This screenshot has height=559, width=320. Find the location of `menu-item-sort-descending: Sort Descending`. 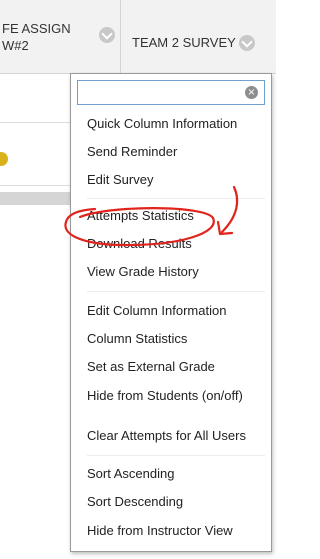

menu-item-sort-descending: Sort Descending is located at coordinates (135, 501).